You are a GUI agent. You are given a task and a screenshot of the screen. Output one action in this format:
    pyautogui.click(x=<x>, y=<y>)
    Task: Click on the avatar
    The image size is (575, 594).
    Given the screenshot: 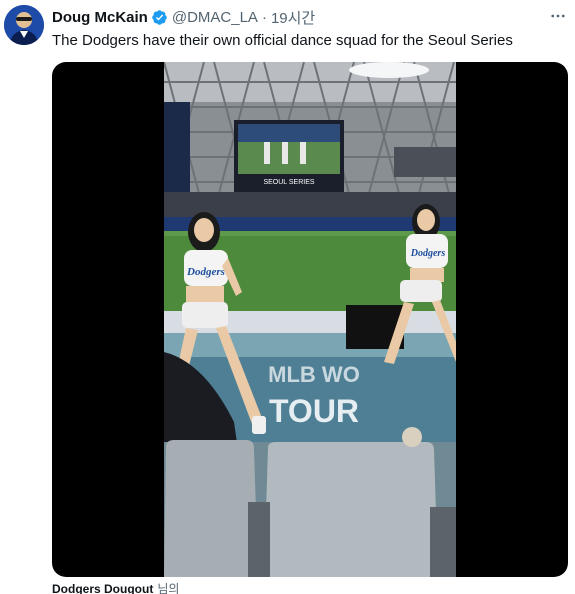 What is the action you would take?
    pyautogui.click(x=24, y=25)
    